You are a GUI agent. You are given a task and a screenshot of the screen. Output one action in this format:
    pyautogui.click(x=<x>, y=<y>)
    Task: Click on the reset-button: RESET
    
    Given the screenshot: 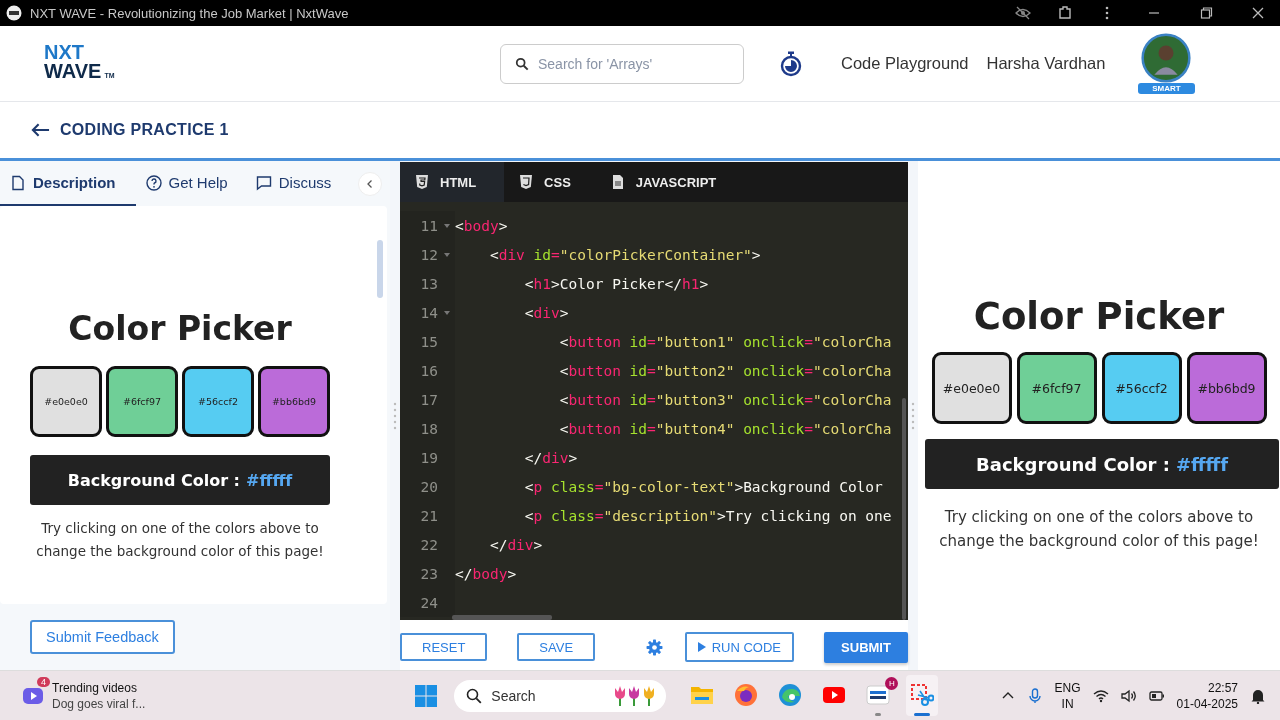 What is the action you would take?
    pyautogui.click(x=444, y=647)
    